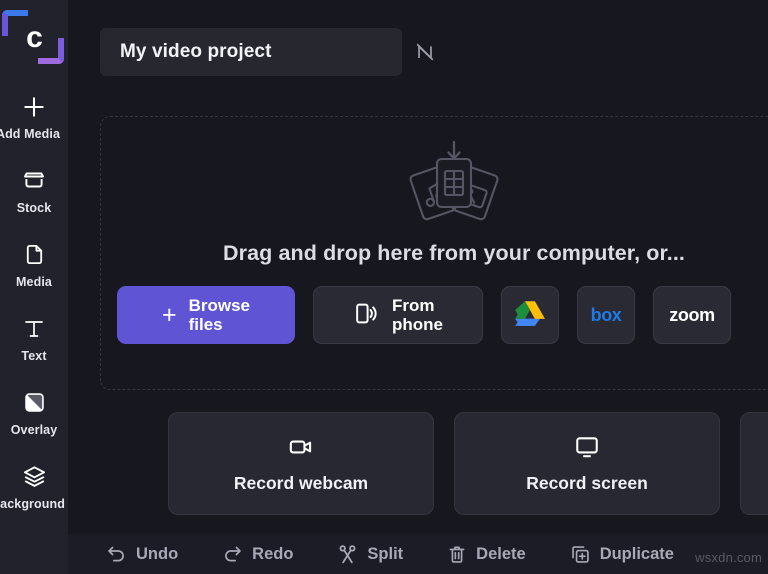  I want to click on duplicate-label: Duplicate, so click(636, 553).